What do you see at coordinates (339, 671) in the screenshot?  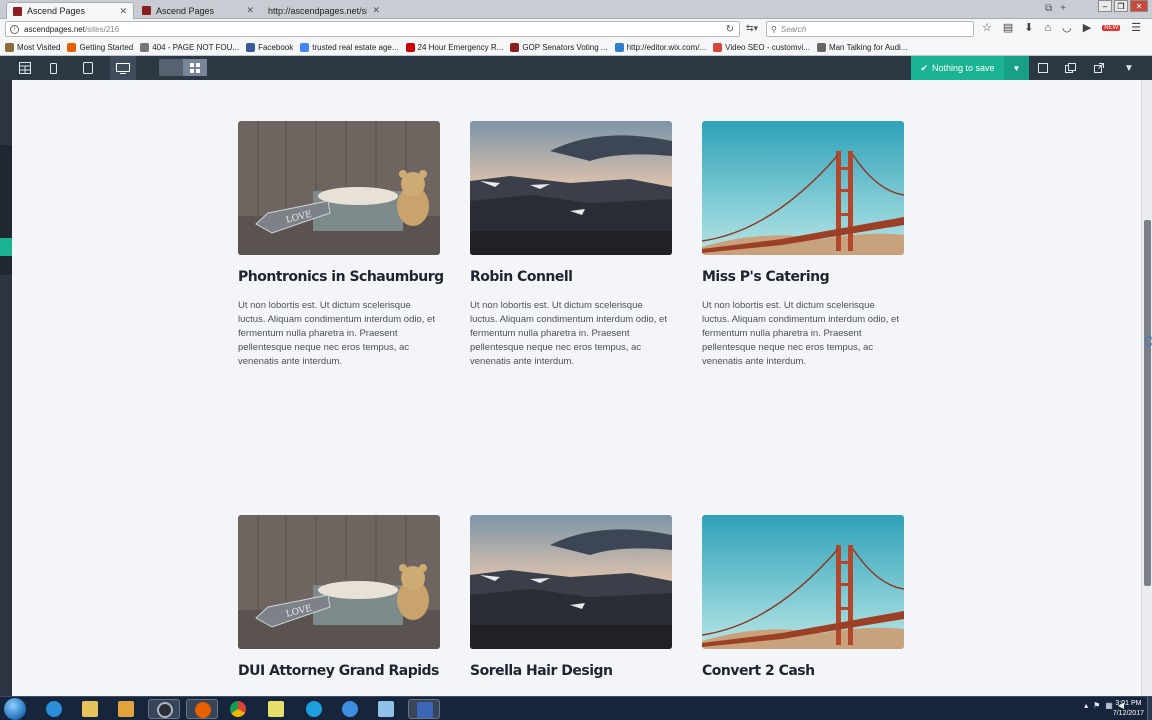 I see `card-title: DUI Attorney Grand Rapids` at bounding box center [339, 671].